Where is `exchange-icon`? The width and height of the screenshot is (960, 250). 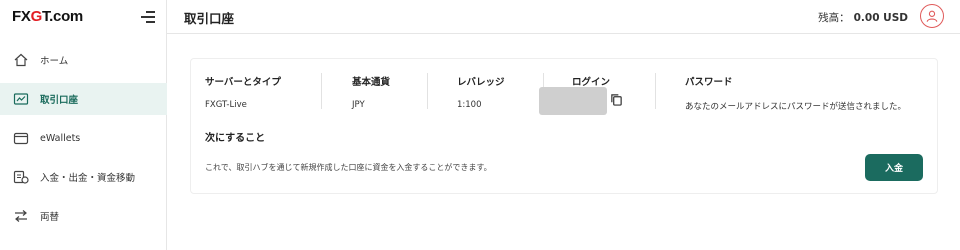 exchange-icon is located at coordinates (21, 216).